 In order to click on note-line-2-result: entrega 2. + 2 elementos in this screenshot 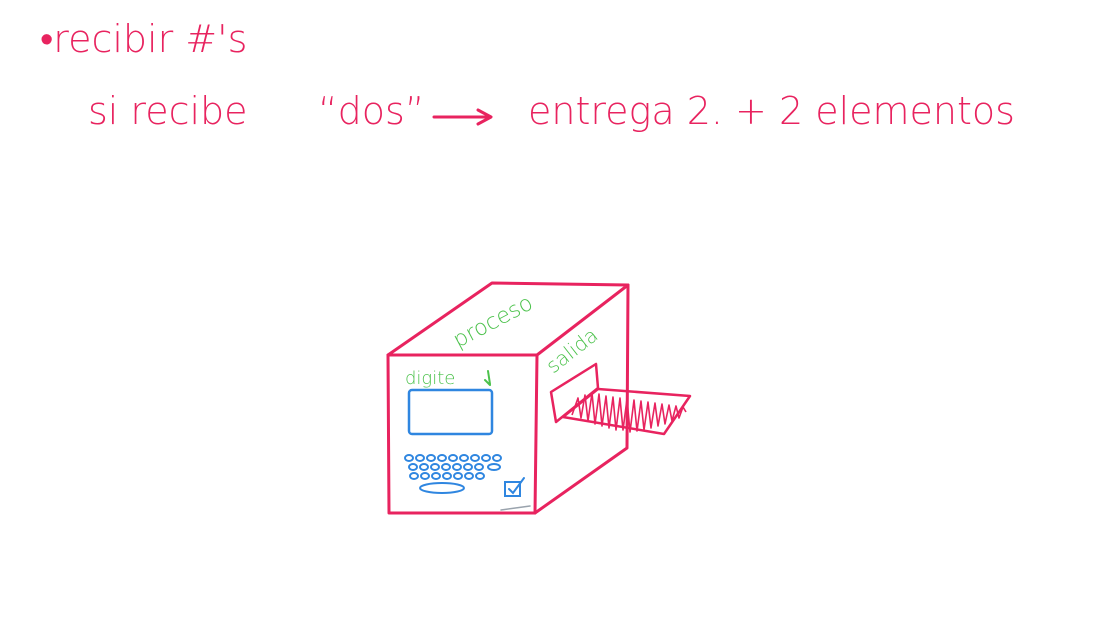, I will do `click(771, 111)`.